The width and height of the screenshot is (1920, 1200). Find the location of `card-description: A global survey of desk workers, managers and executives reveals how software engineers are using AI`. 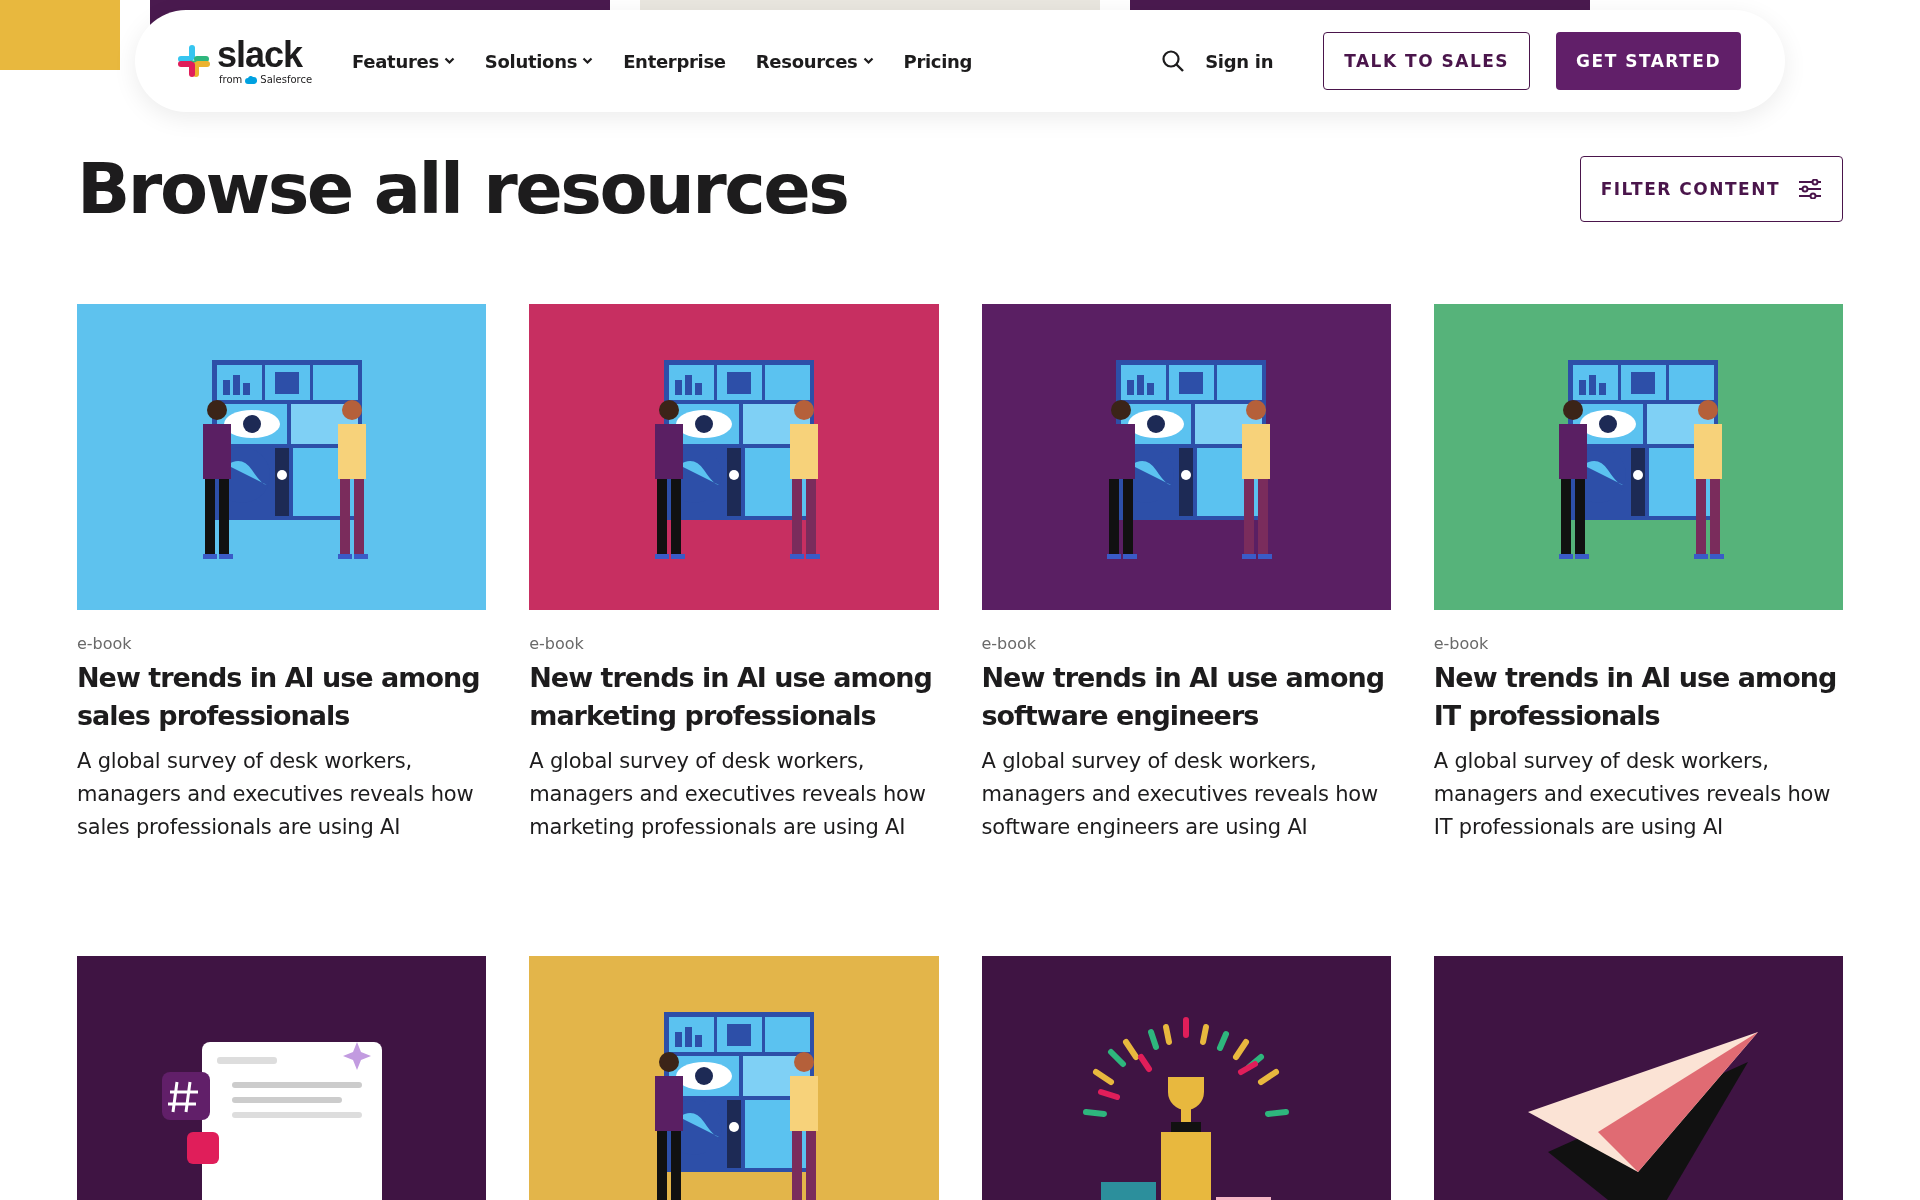

card-description: A global survey of desk workers, managers and executives reveals how software engineers are using AI is located at coordinates (1180, 794).